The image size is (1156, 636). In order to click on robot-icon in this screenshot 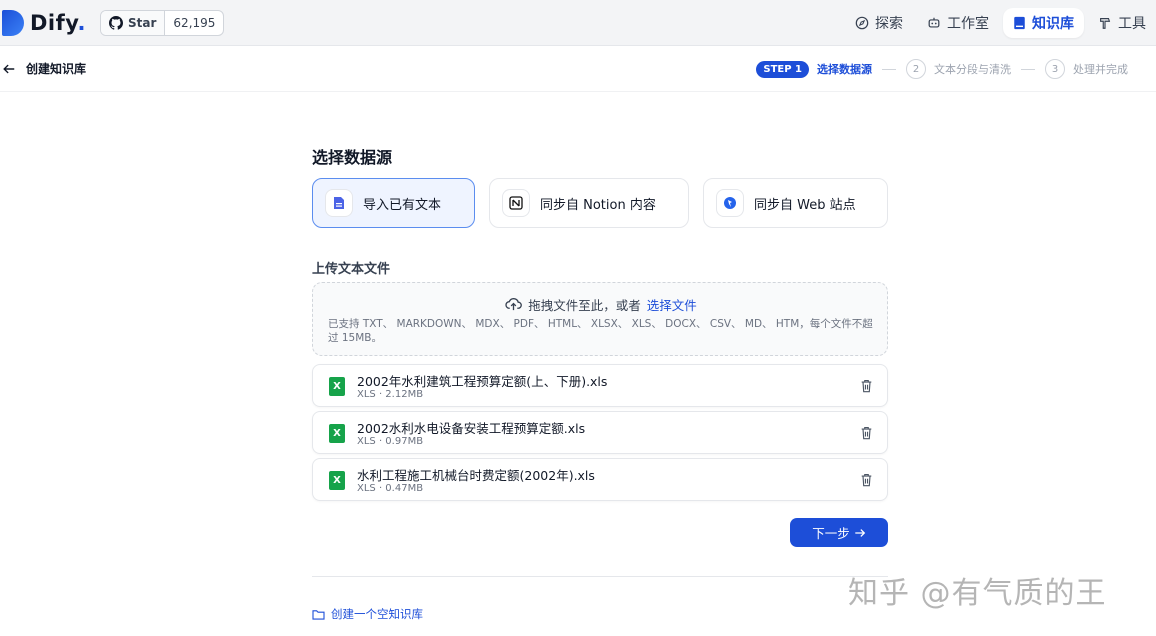, I will do `click(934, 22)`.